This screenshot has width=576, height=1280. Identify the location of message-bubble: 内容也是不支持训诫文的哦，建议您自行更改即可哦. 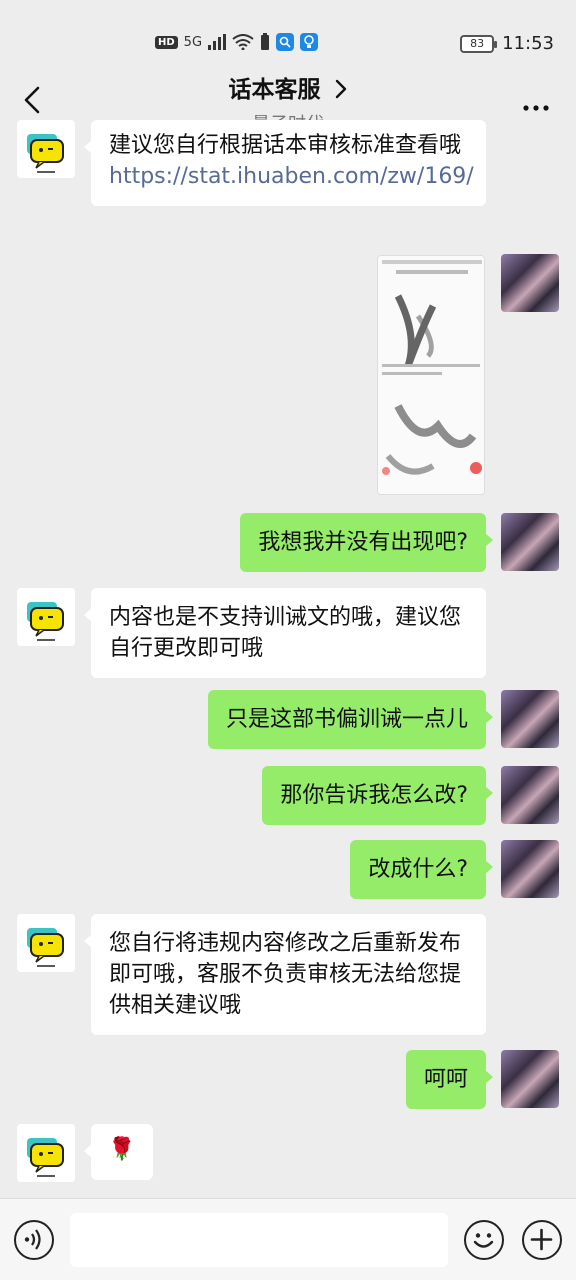
(285, 633).